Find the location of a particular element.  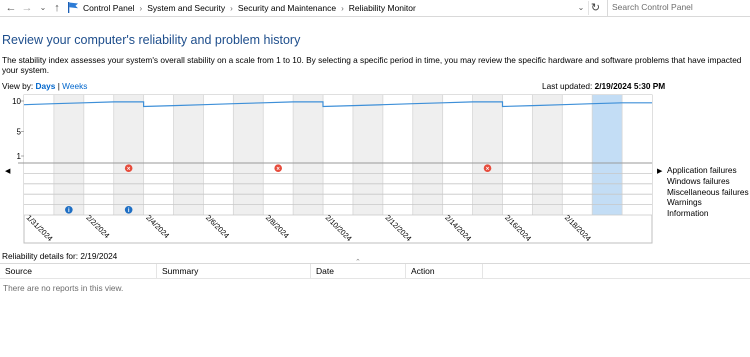

last-updated-label: Last updated: is located at coordinates (567, 86).